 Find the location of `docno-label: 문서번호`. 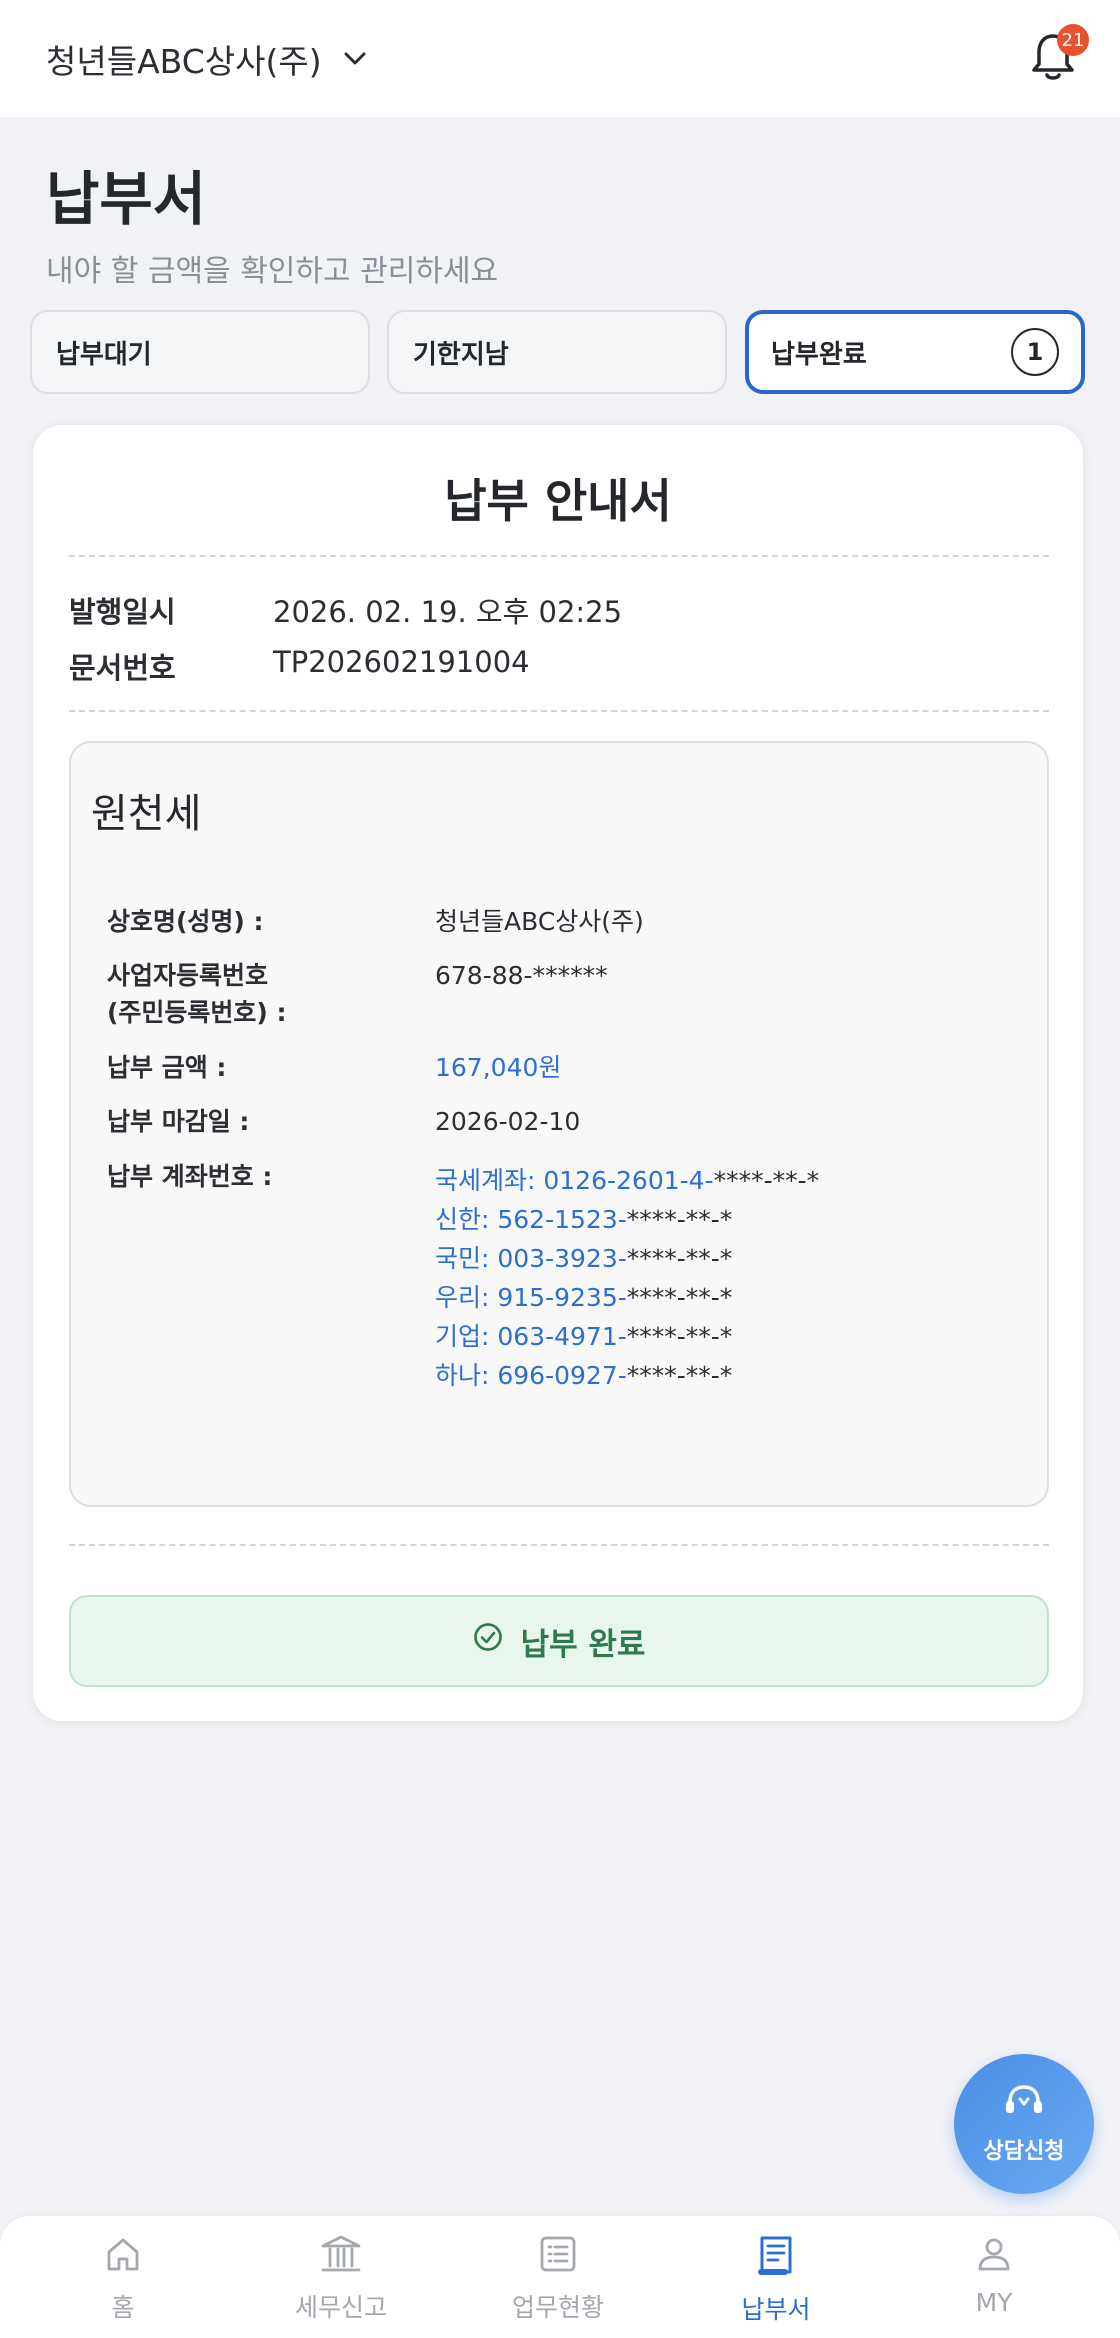

docno-label: 문서번호 is located at coordinates (122, 668).